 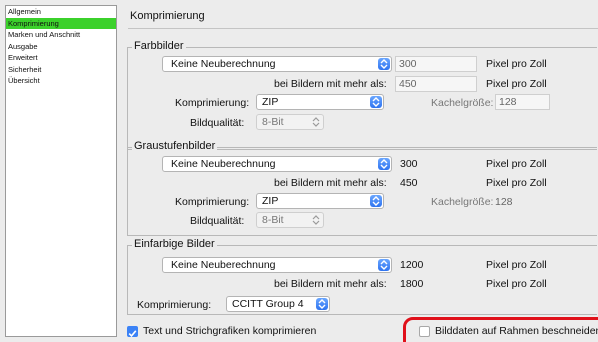 I want to click on color-tile-label: Kachelgröße:, so click(x=462, y=103).